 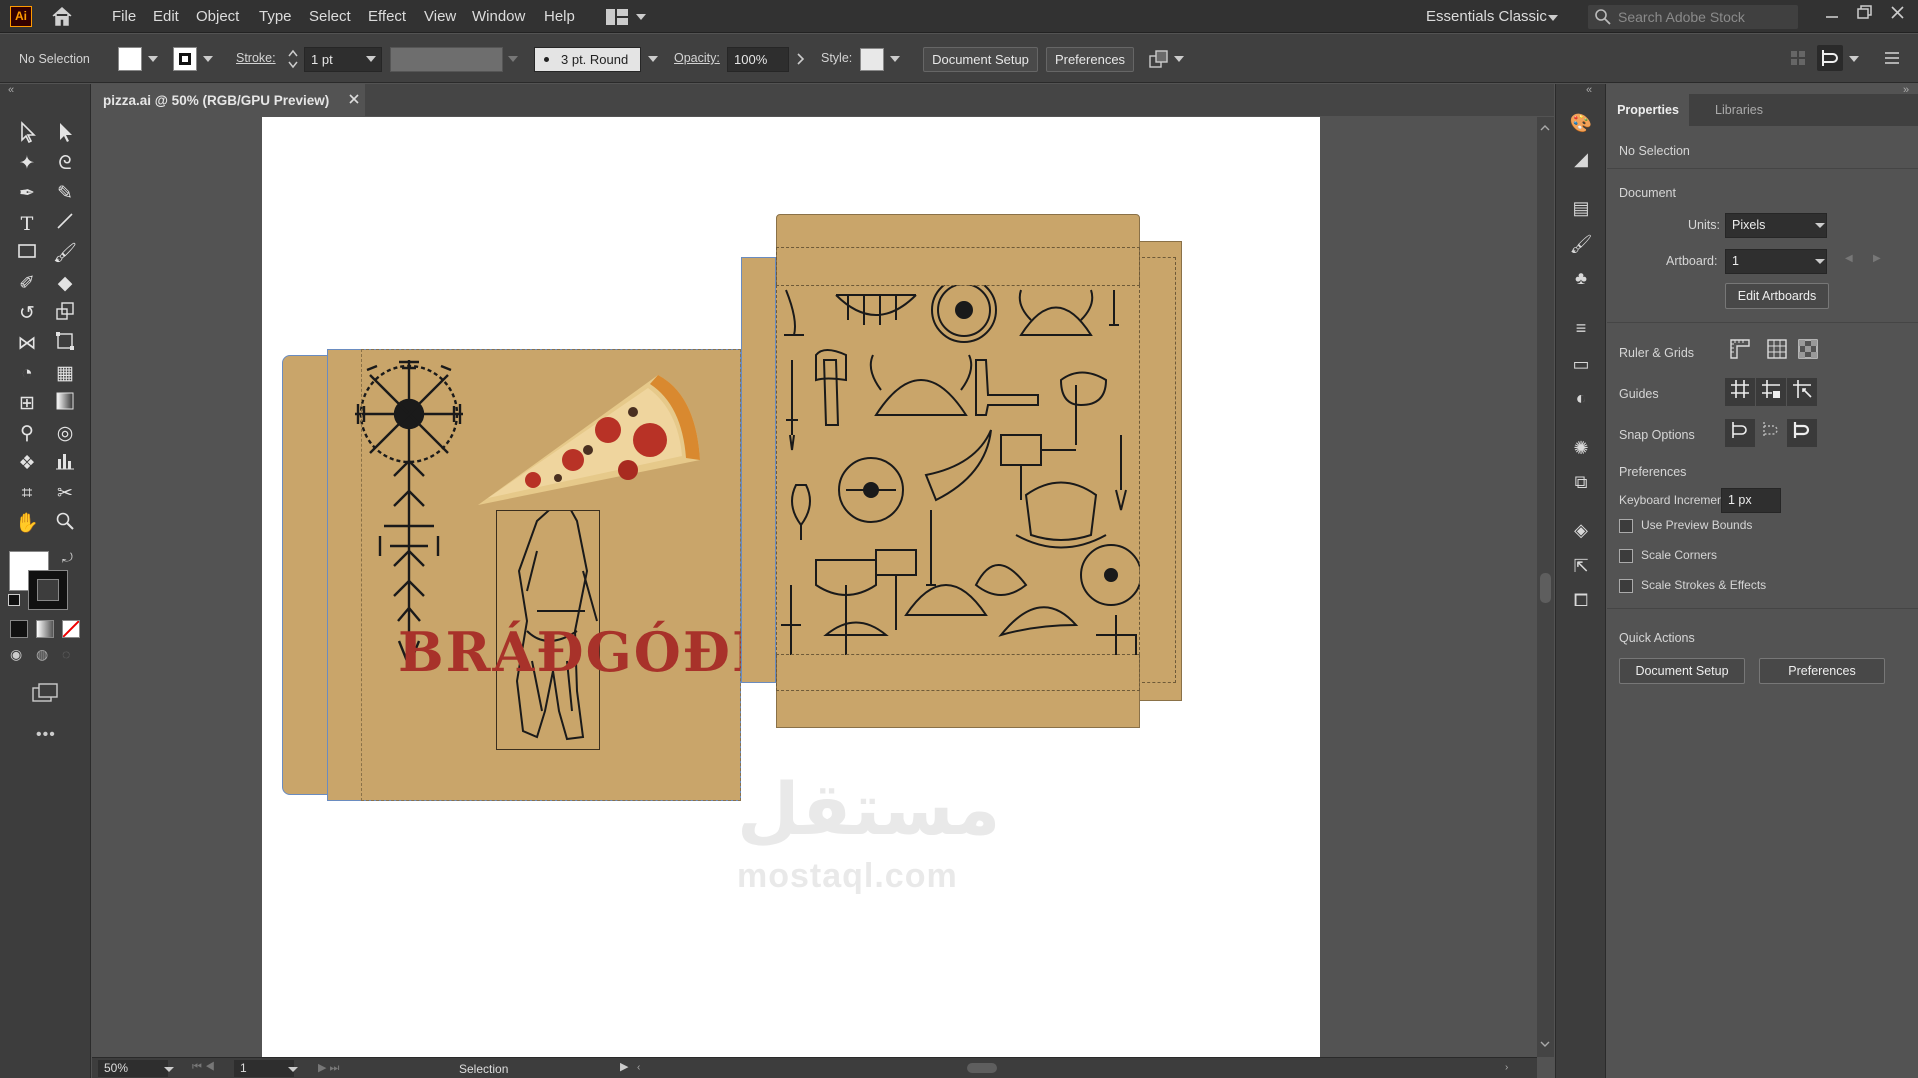 What do you see at coordinates (1751, 500) in the screenshot?
I see `keyboard-increment-field: 1 px` at bounding box center [1751, 500].